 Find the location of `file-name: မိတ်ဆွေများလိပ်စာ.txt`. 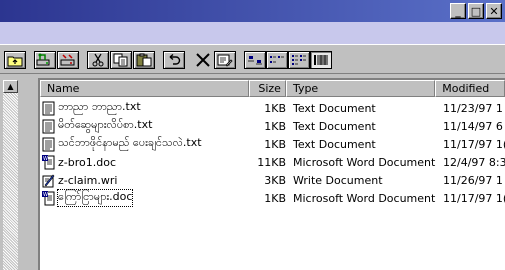

file-name: မိတ်ဆွေများလိပ်စာ.txt is located at coordinates (105, 126).